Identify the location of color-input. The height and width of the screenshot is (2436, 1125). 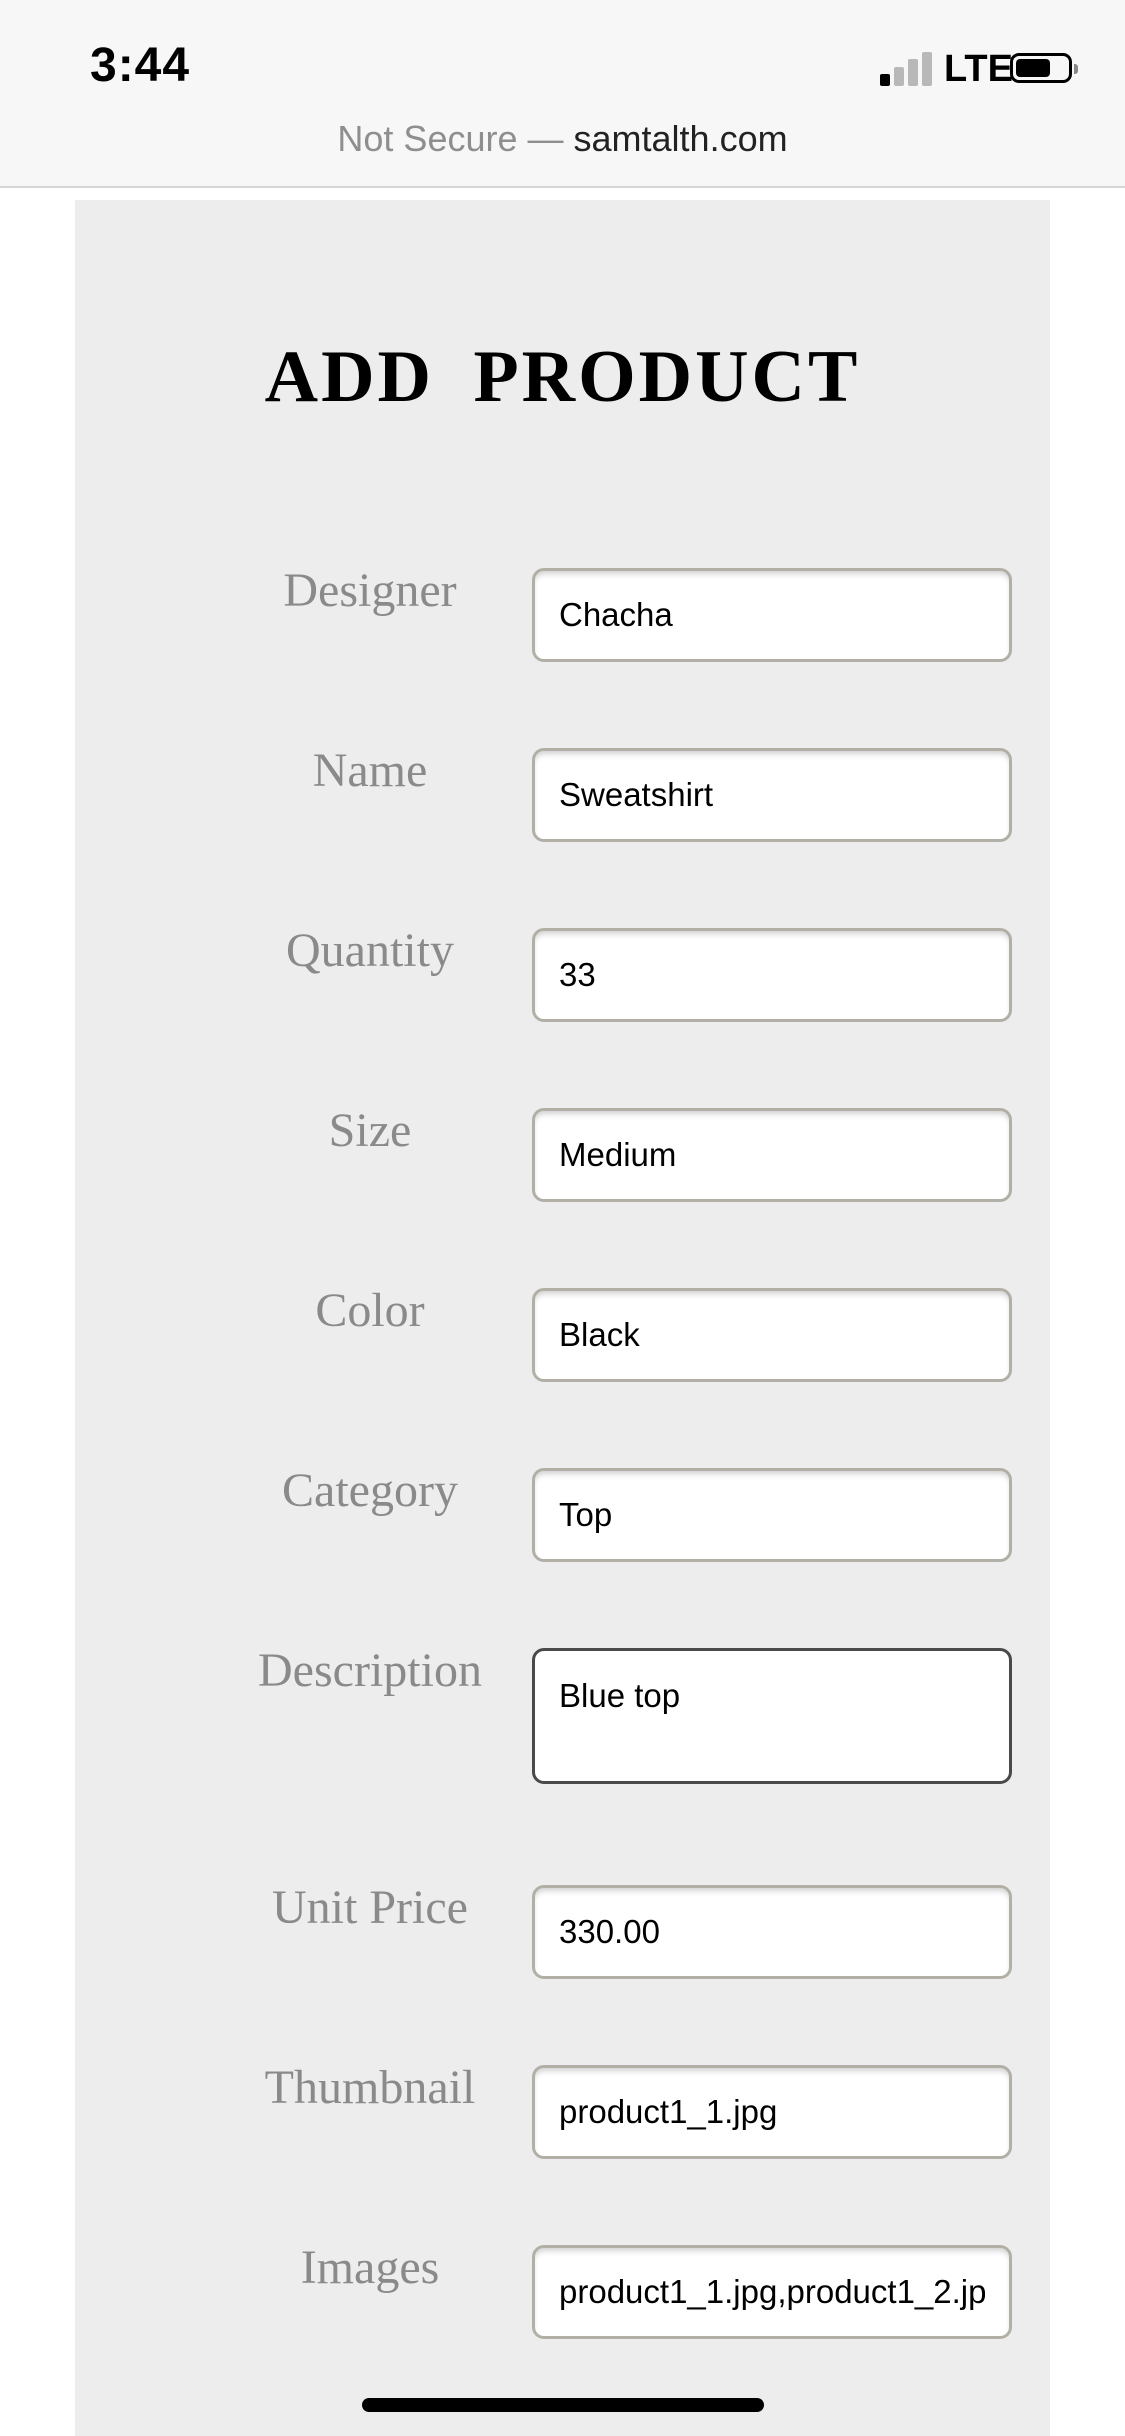
(772, 1335).